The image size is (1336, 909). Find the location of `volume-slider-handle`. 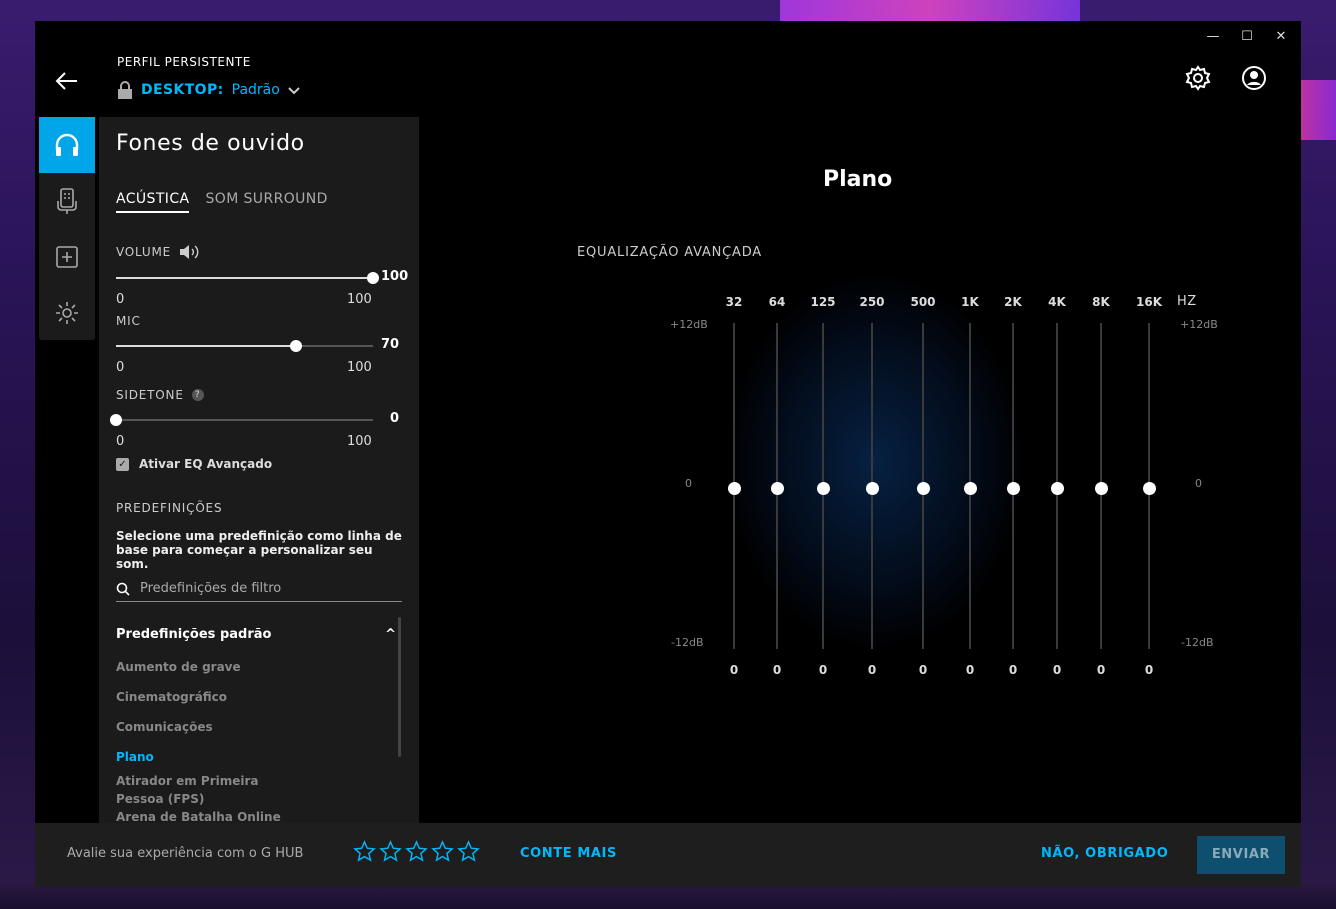

volume-slider-handle is located at coordinates (373, 278).